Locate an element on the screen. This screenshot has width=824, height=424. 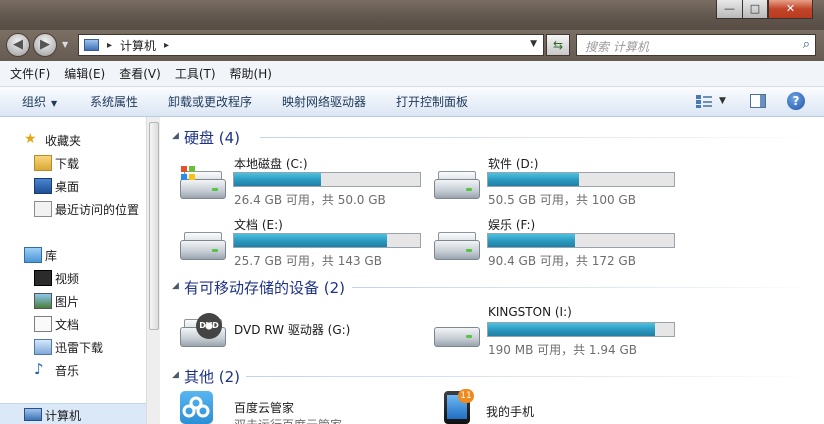
sidebar-item-documents: 文档 is located at coordinates (73, 324).